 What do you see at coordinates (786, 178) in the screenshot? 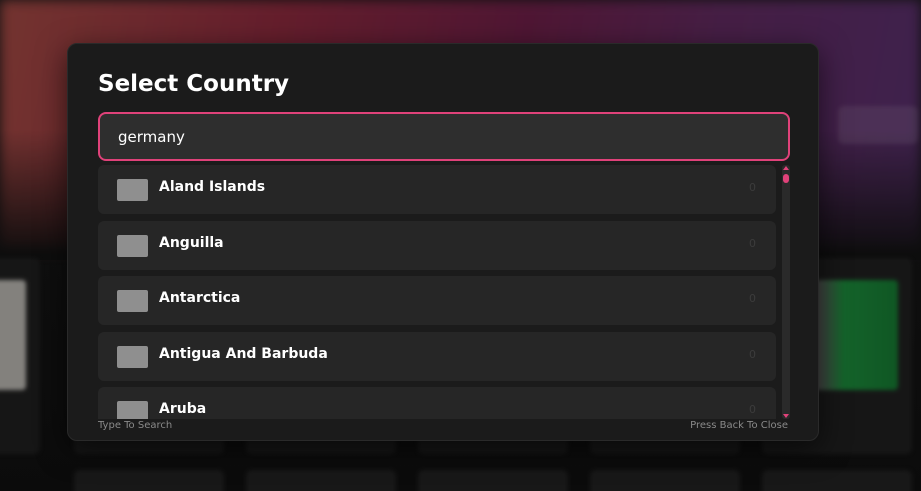
I see `scrollbar-thumb` at bounding box center [786, 178].